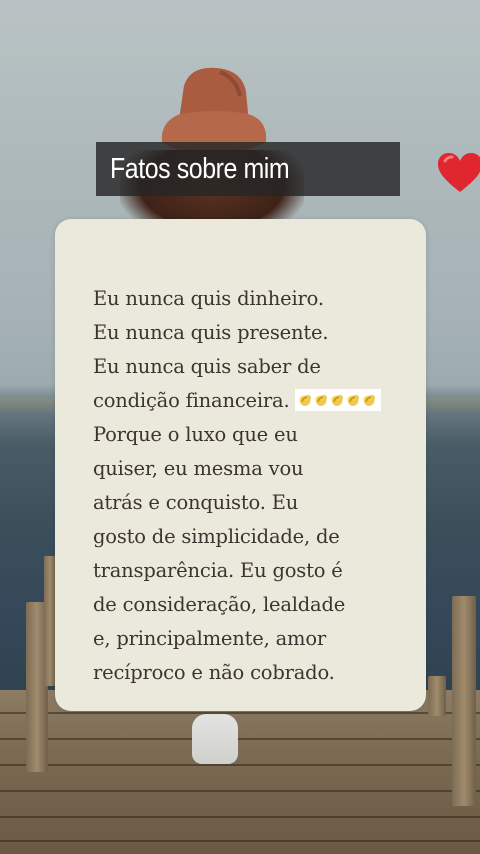 This screenshot has height=854, width=480. What do you see at coordinates (219, 604) in the screenshot?
I see `quote-line-text: de consideração, lealdade` at bounding box center [219, 604].